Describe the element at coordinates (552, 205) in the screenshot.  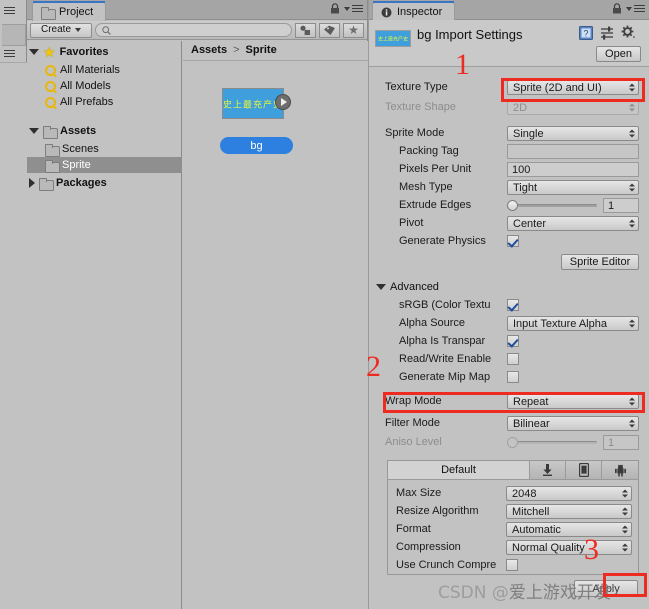
I see `extrude-edges-slider` at that location.